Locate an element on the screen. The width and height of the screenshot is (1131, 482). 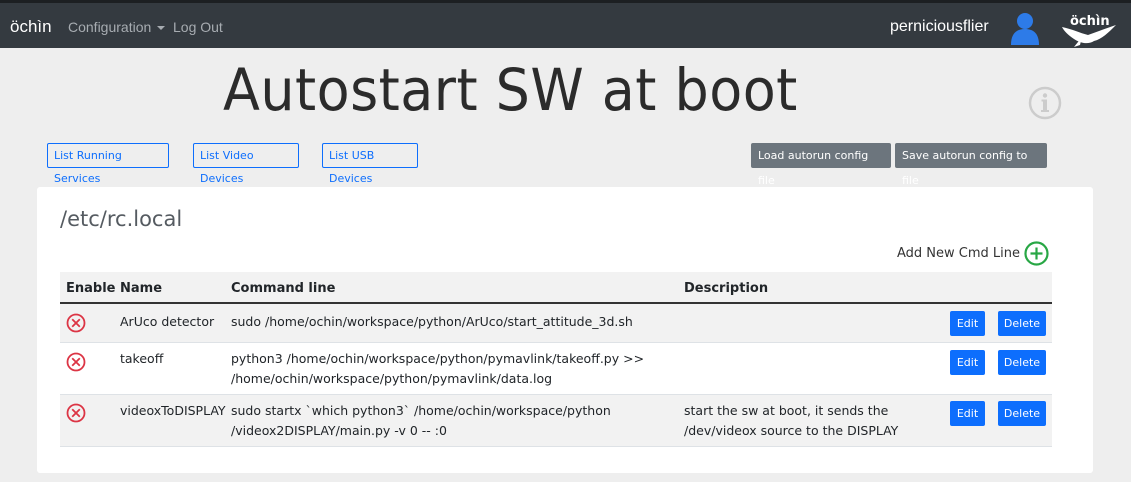
card-title: /etc/rc.local is located at coordinates (121, 219).